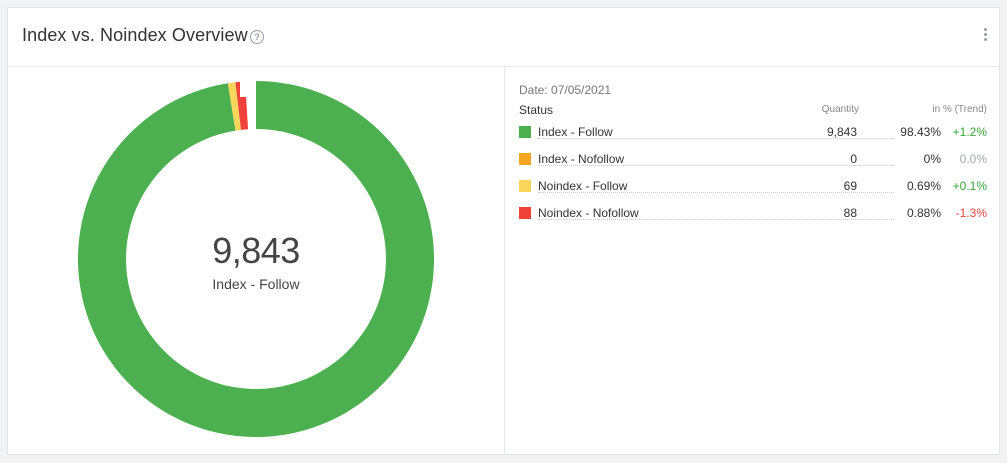 This screenshot has width=1007, height=463. What do you see at coordinates (853, 159) in the screenshot?
I see `row-quantity: 0` at bounding box center [853, 159].